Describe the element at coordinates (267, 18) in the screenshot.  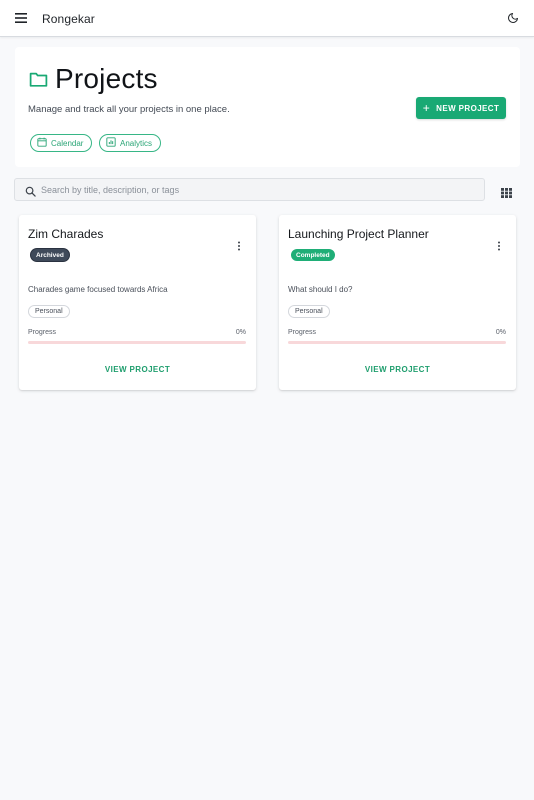
I see `app-bar: Rongekar` at that location.